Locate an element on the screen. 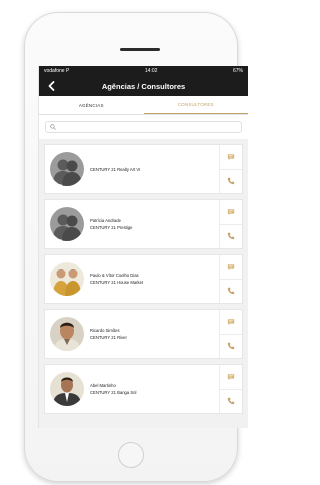 This screenshot has width=320, height=485. page-title: Agências / Consultores is located at coordinates (143, 86).